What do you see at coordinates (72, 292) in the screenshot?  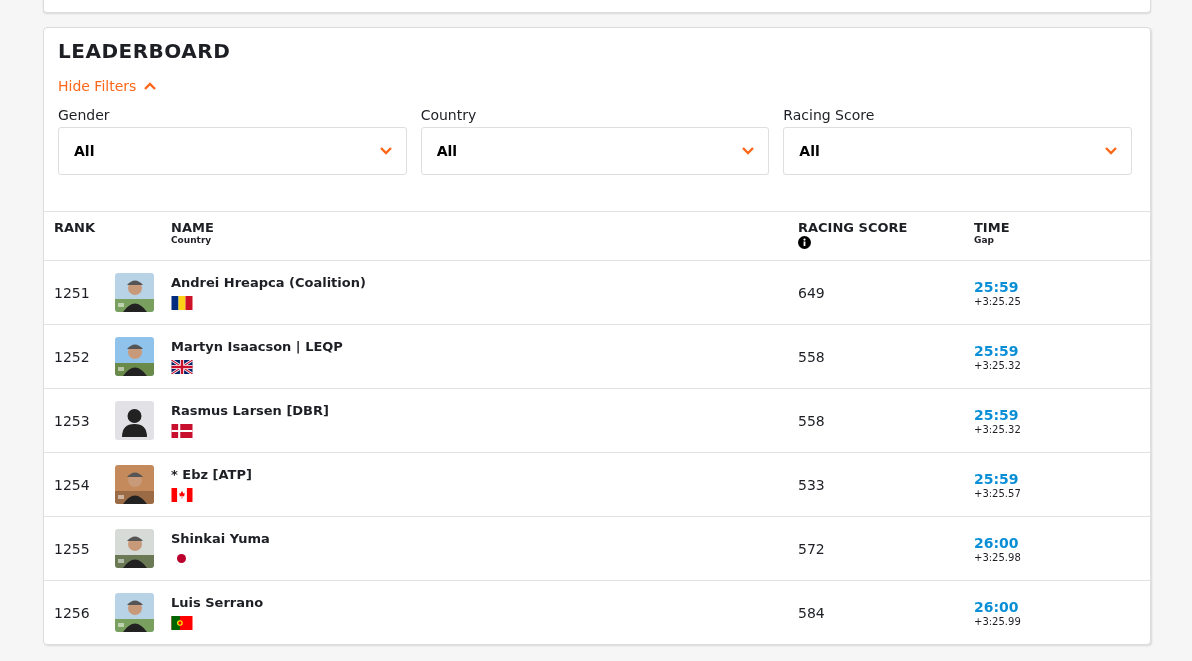 I see `rank-cell-text: 1251` at bounding box center [72, 292].